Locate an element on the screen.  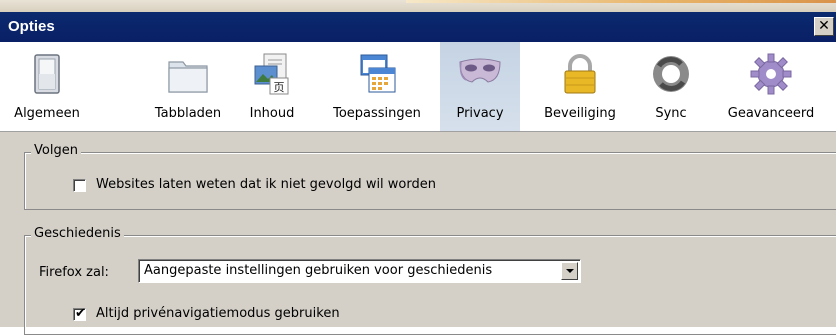
svg-text: 页 is located at coordinates (279, 87).